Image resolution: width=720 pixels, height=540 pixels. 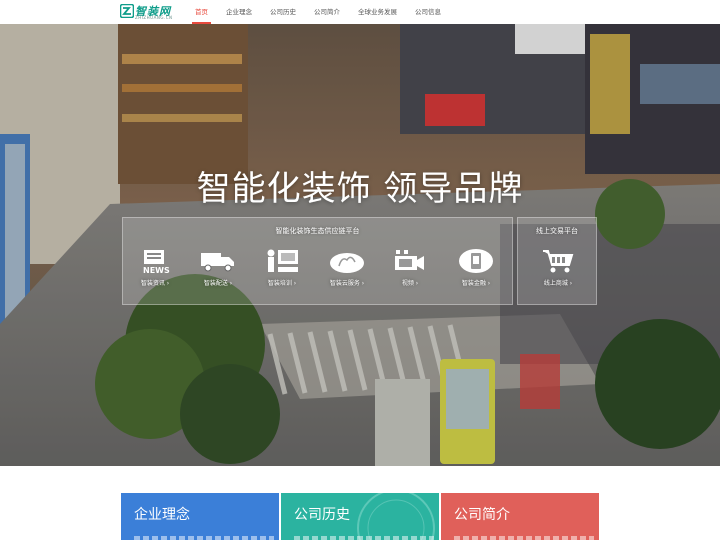 I want to click on card-history-title: 公司历史, so click(x=322, y=515).